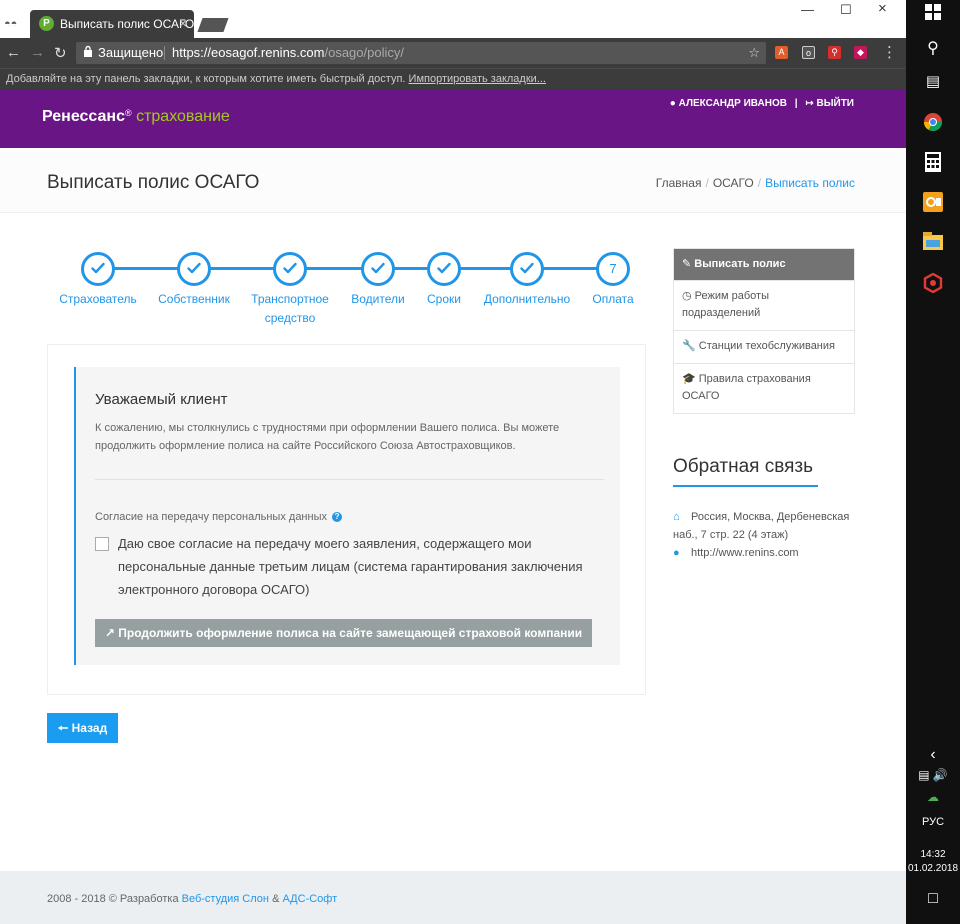  Describe the element at coordinates (613, 299) in the screenshot. I see `step-label-7: Оплата` at that location.